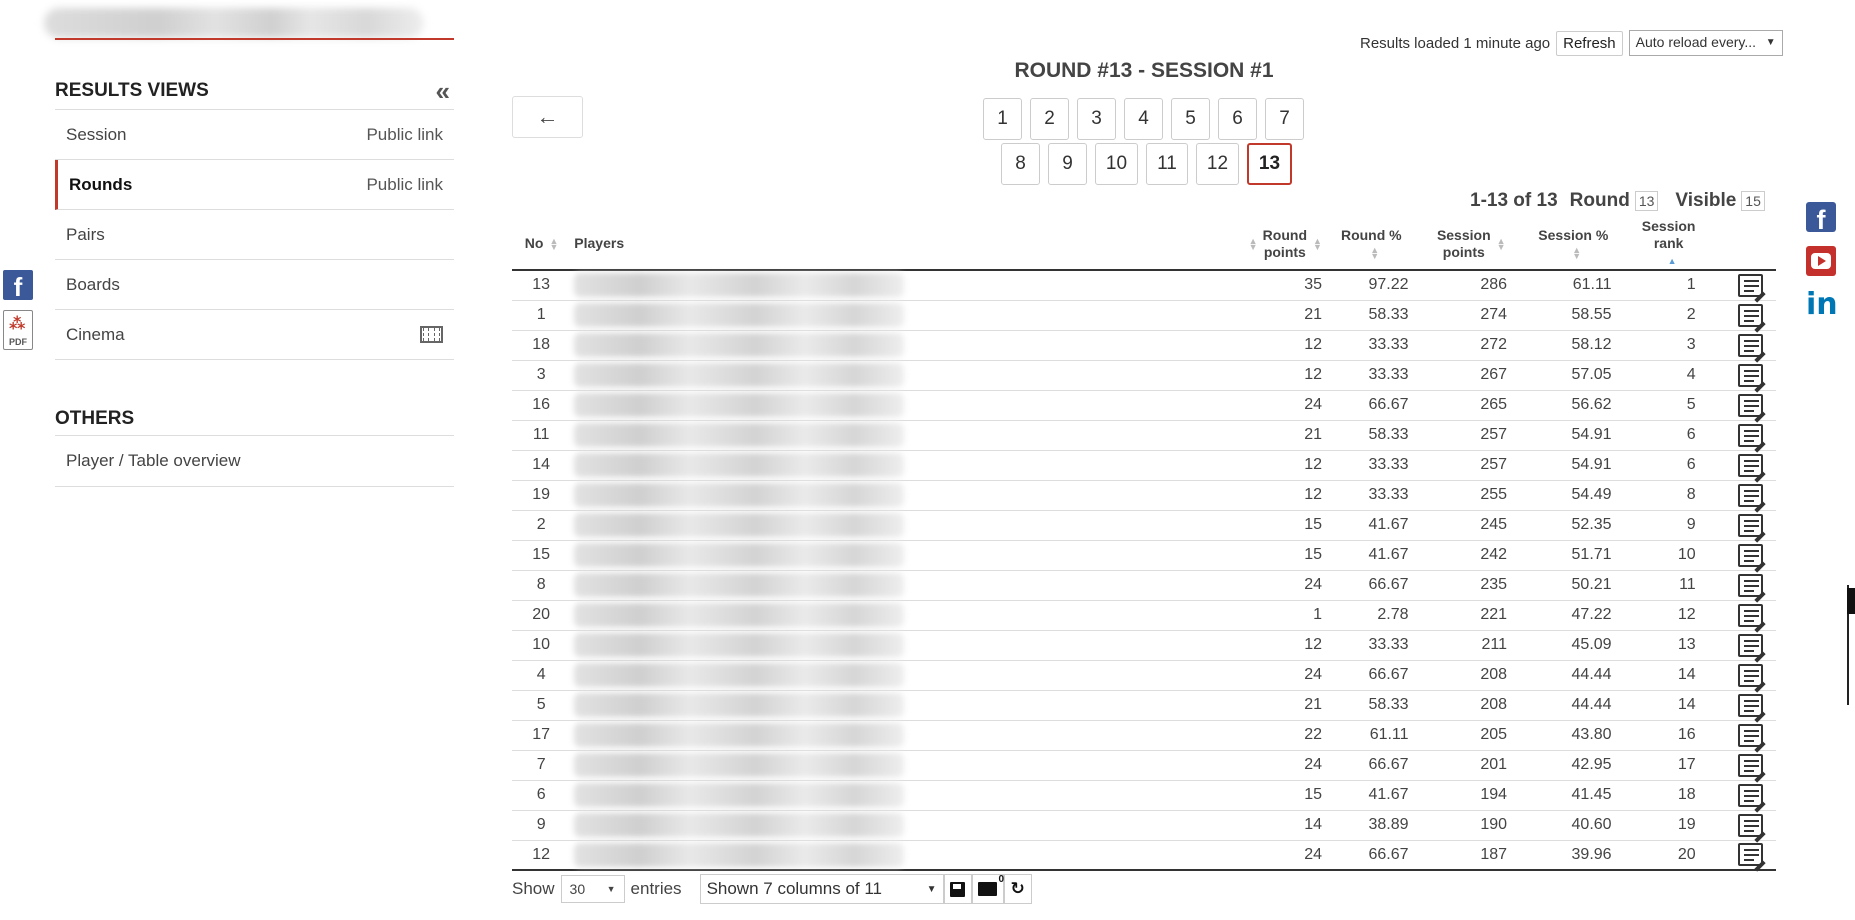  Describe the element at coordinates (1380, 244) in the screenshot. I see `header-round-pct: Round %▲ ▼` at that location.